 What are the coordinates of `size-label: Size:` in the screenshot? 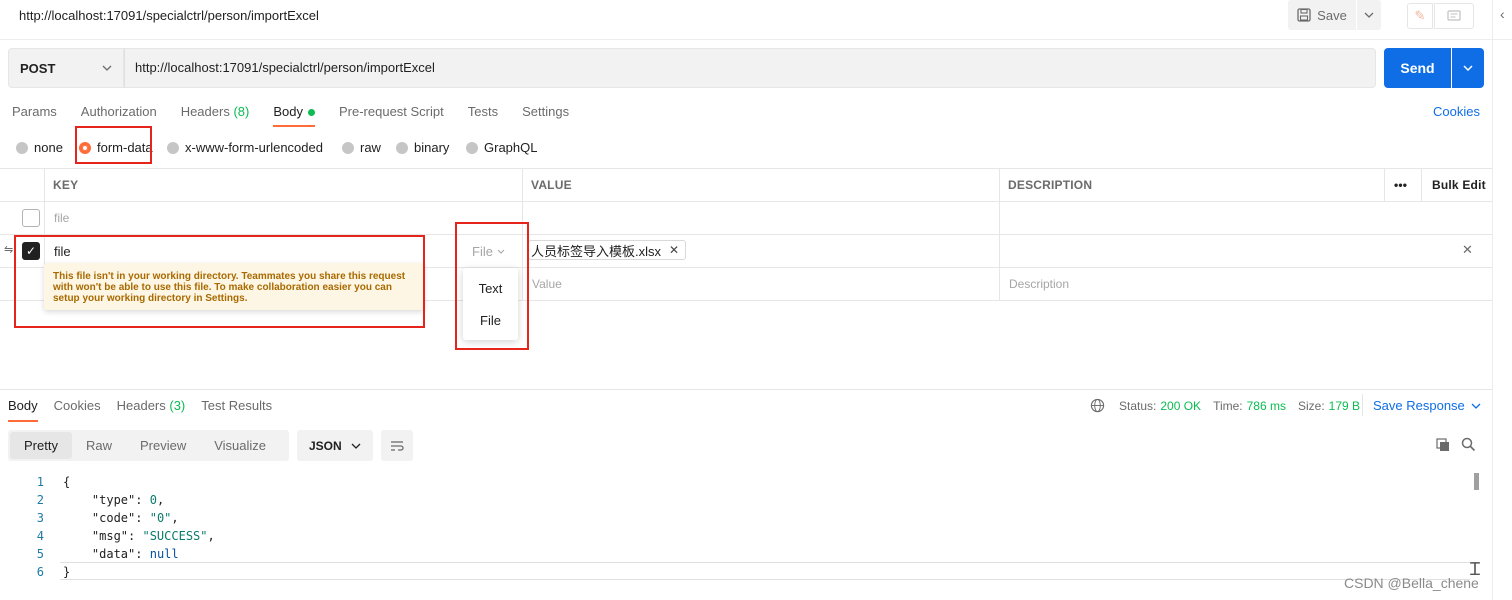 It's located at (1311, 405).